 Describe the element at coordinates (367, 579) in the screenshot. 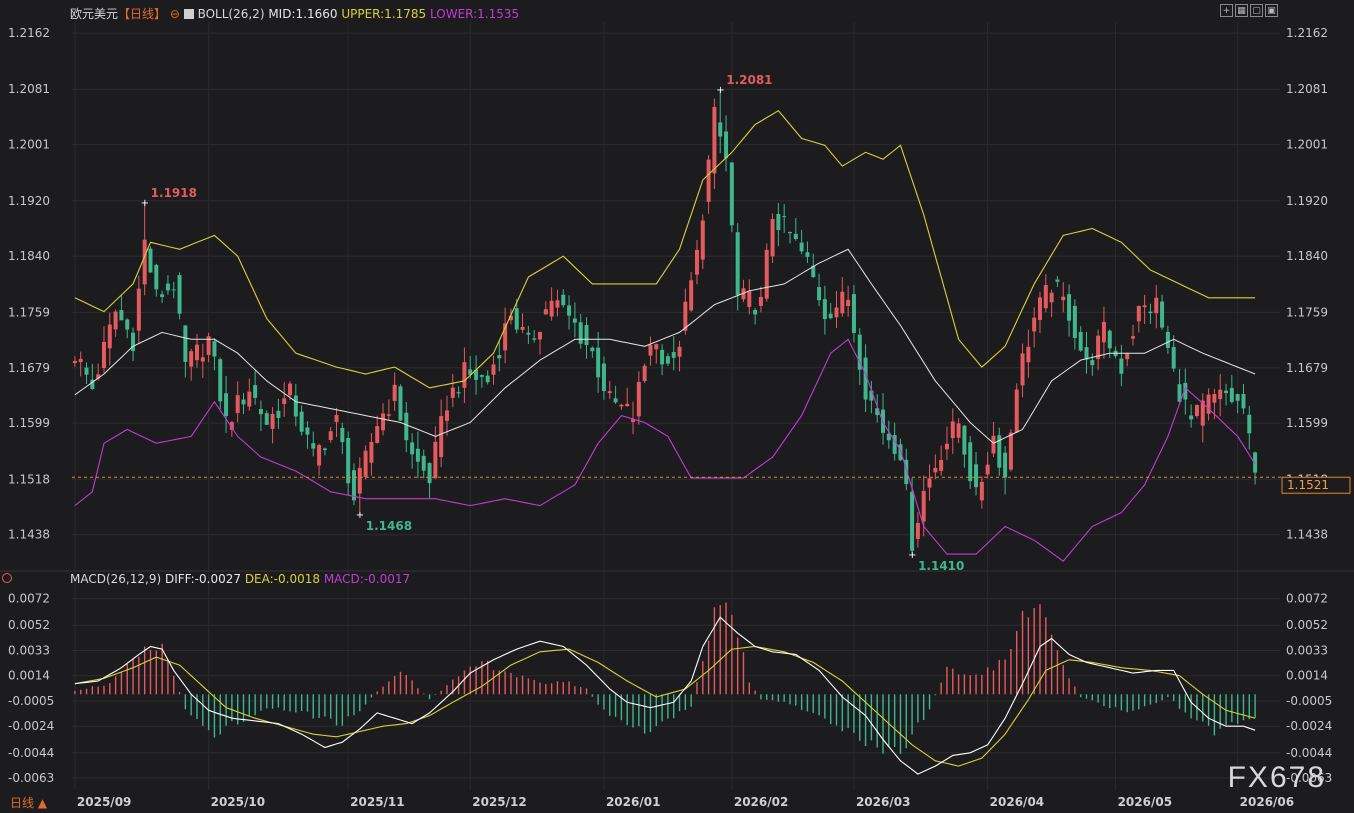

I see `macd-value: MACD:-0.0017` at that location.